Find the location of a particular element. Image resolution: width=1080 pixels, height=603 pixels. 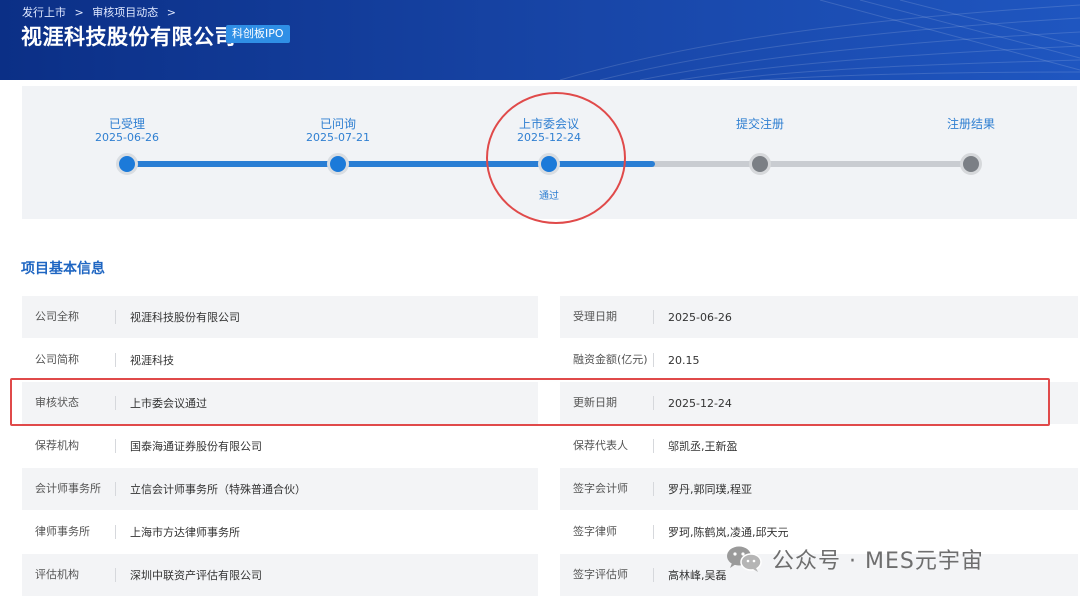

info-row: 公司全称 视涯科技股份有限公司 is located at coordinates (280, 317).